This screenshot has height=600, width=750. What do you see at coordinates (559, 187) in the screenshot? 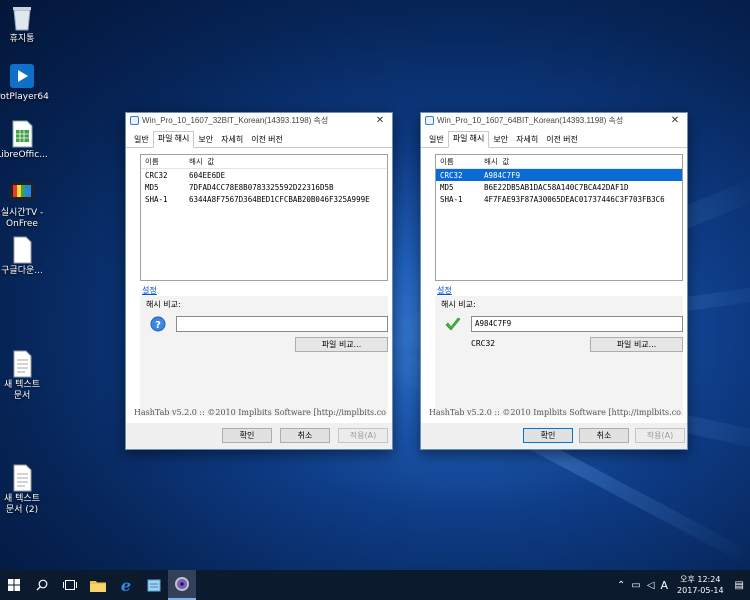
I see `hash-row: MD5 B6E22DB5AB1DAC58A140C7BCA42DAF1D` at bounding box center [559, 187].